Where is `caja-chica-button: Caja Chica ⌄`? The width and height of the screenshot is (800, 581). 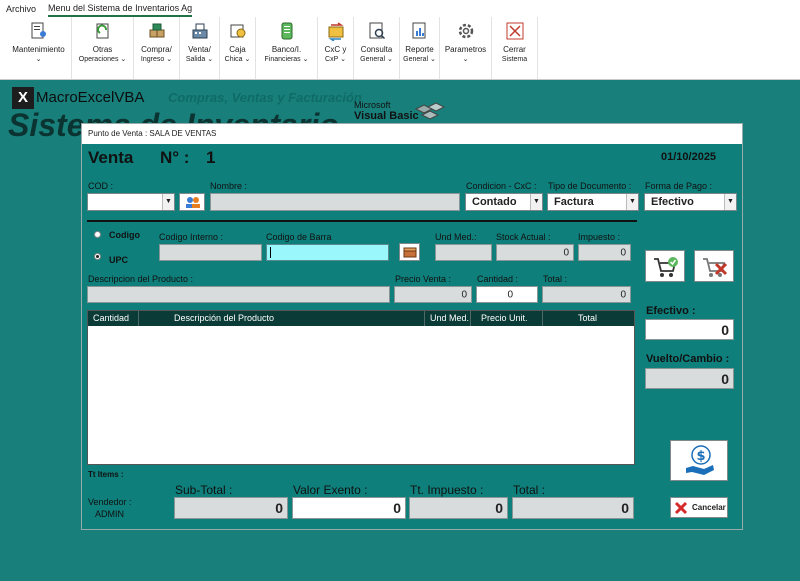 caja-chica-button: Caja Chica ⌄ is located at coordinates (238, 48).